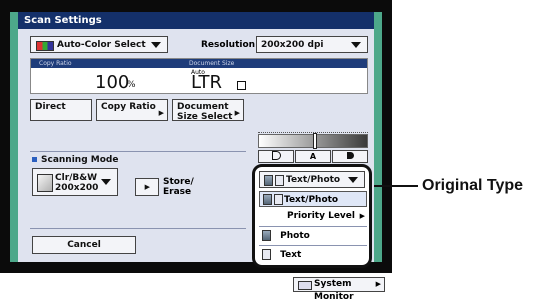 This screenshot has width=551, height=304. Describe the element at coordinates (45, 183) in the screenshot. I see `scanner-icon` at that location.